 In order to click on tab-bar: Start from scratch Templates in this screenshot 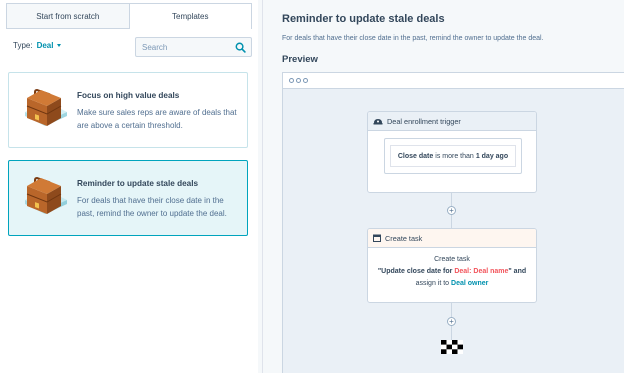, I will do `click(129, 16)`.